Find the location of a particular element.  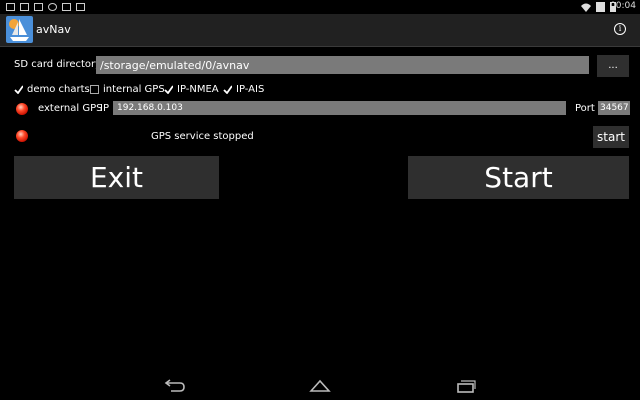

option-demo-charts: demo charts is located at coordinates (52, 89).